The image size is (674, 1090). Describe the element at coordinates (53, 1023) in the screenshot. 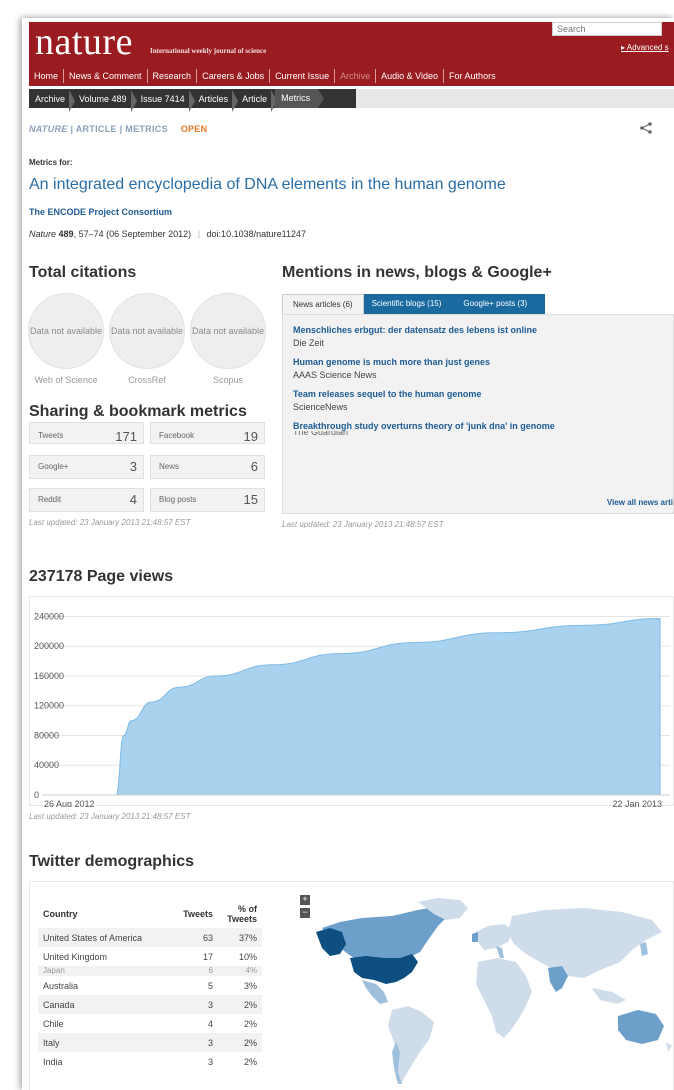

I see `country: Chile` at that location.